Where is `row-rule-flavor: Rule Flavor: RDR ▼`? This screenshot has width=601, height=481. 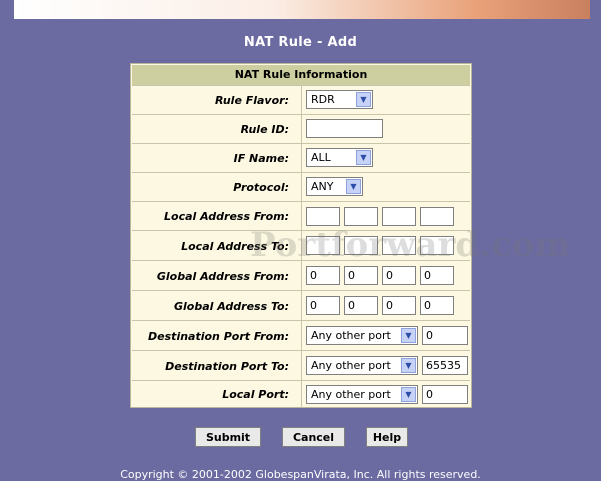
row-rule-flavor: Rule Flavor: RDR ▼ is located at coordinates (301, 99).